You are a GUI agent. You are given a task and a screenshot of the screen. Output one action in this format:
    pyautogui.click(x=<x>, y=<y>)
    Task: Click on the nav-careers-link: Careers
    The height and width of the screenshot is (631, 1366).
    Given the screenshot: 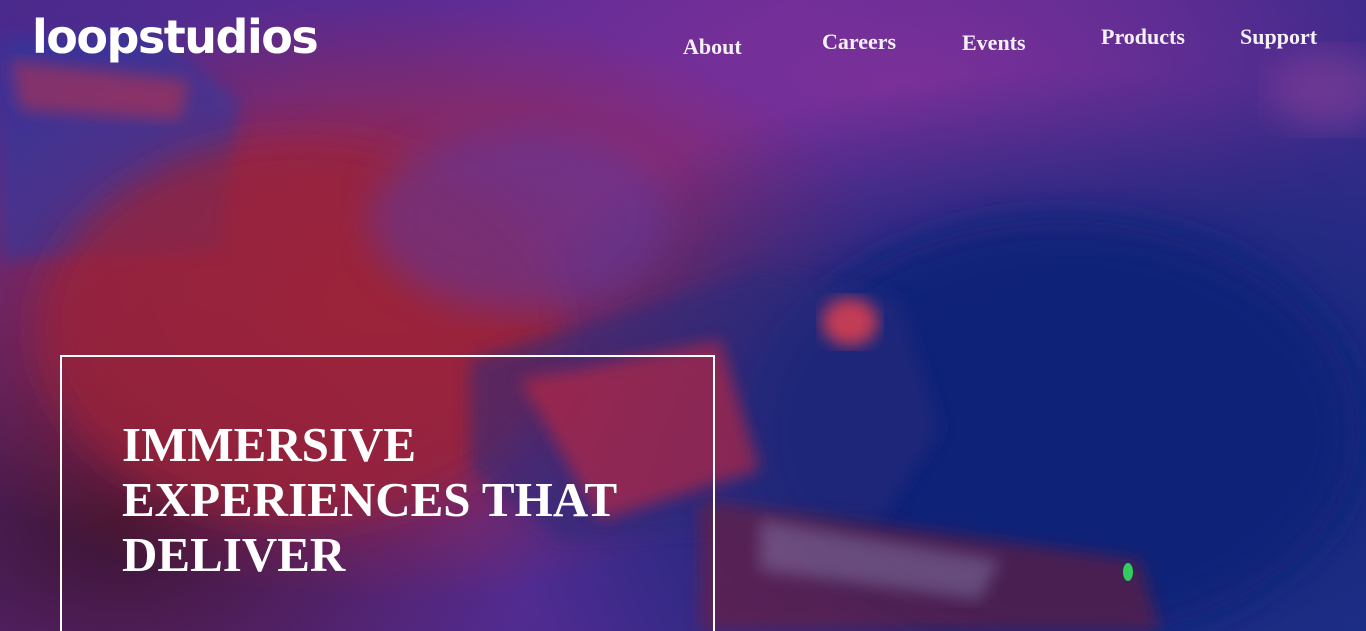 What is the action you would take?
    pyautogui.click(x=859, y=42)
    